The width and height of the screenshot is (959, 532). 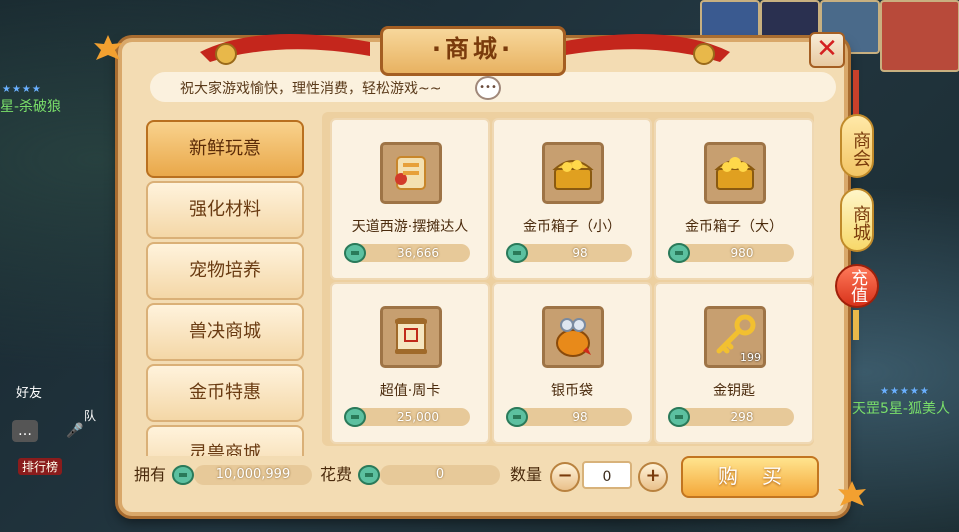 I want to click on scroll-ticket-icon, so click(x=411, y=173).